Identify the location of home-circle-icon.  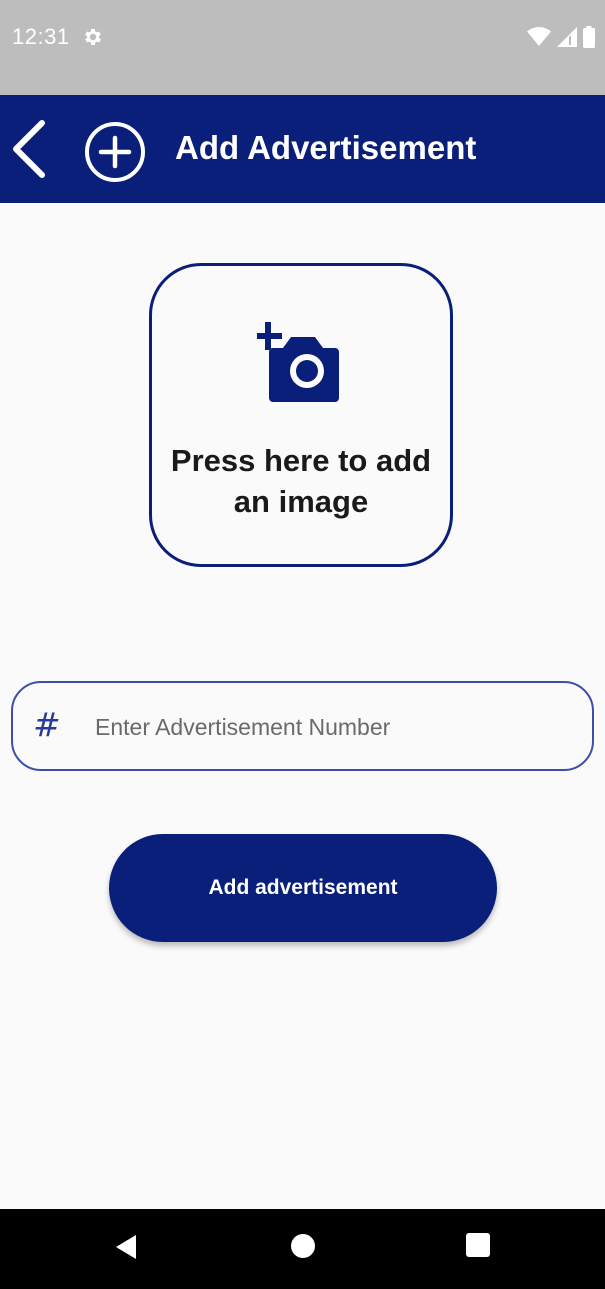
(303, 1246).